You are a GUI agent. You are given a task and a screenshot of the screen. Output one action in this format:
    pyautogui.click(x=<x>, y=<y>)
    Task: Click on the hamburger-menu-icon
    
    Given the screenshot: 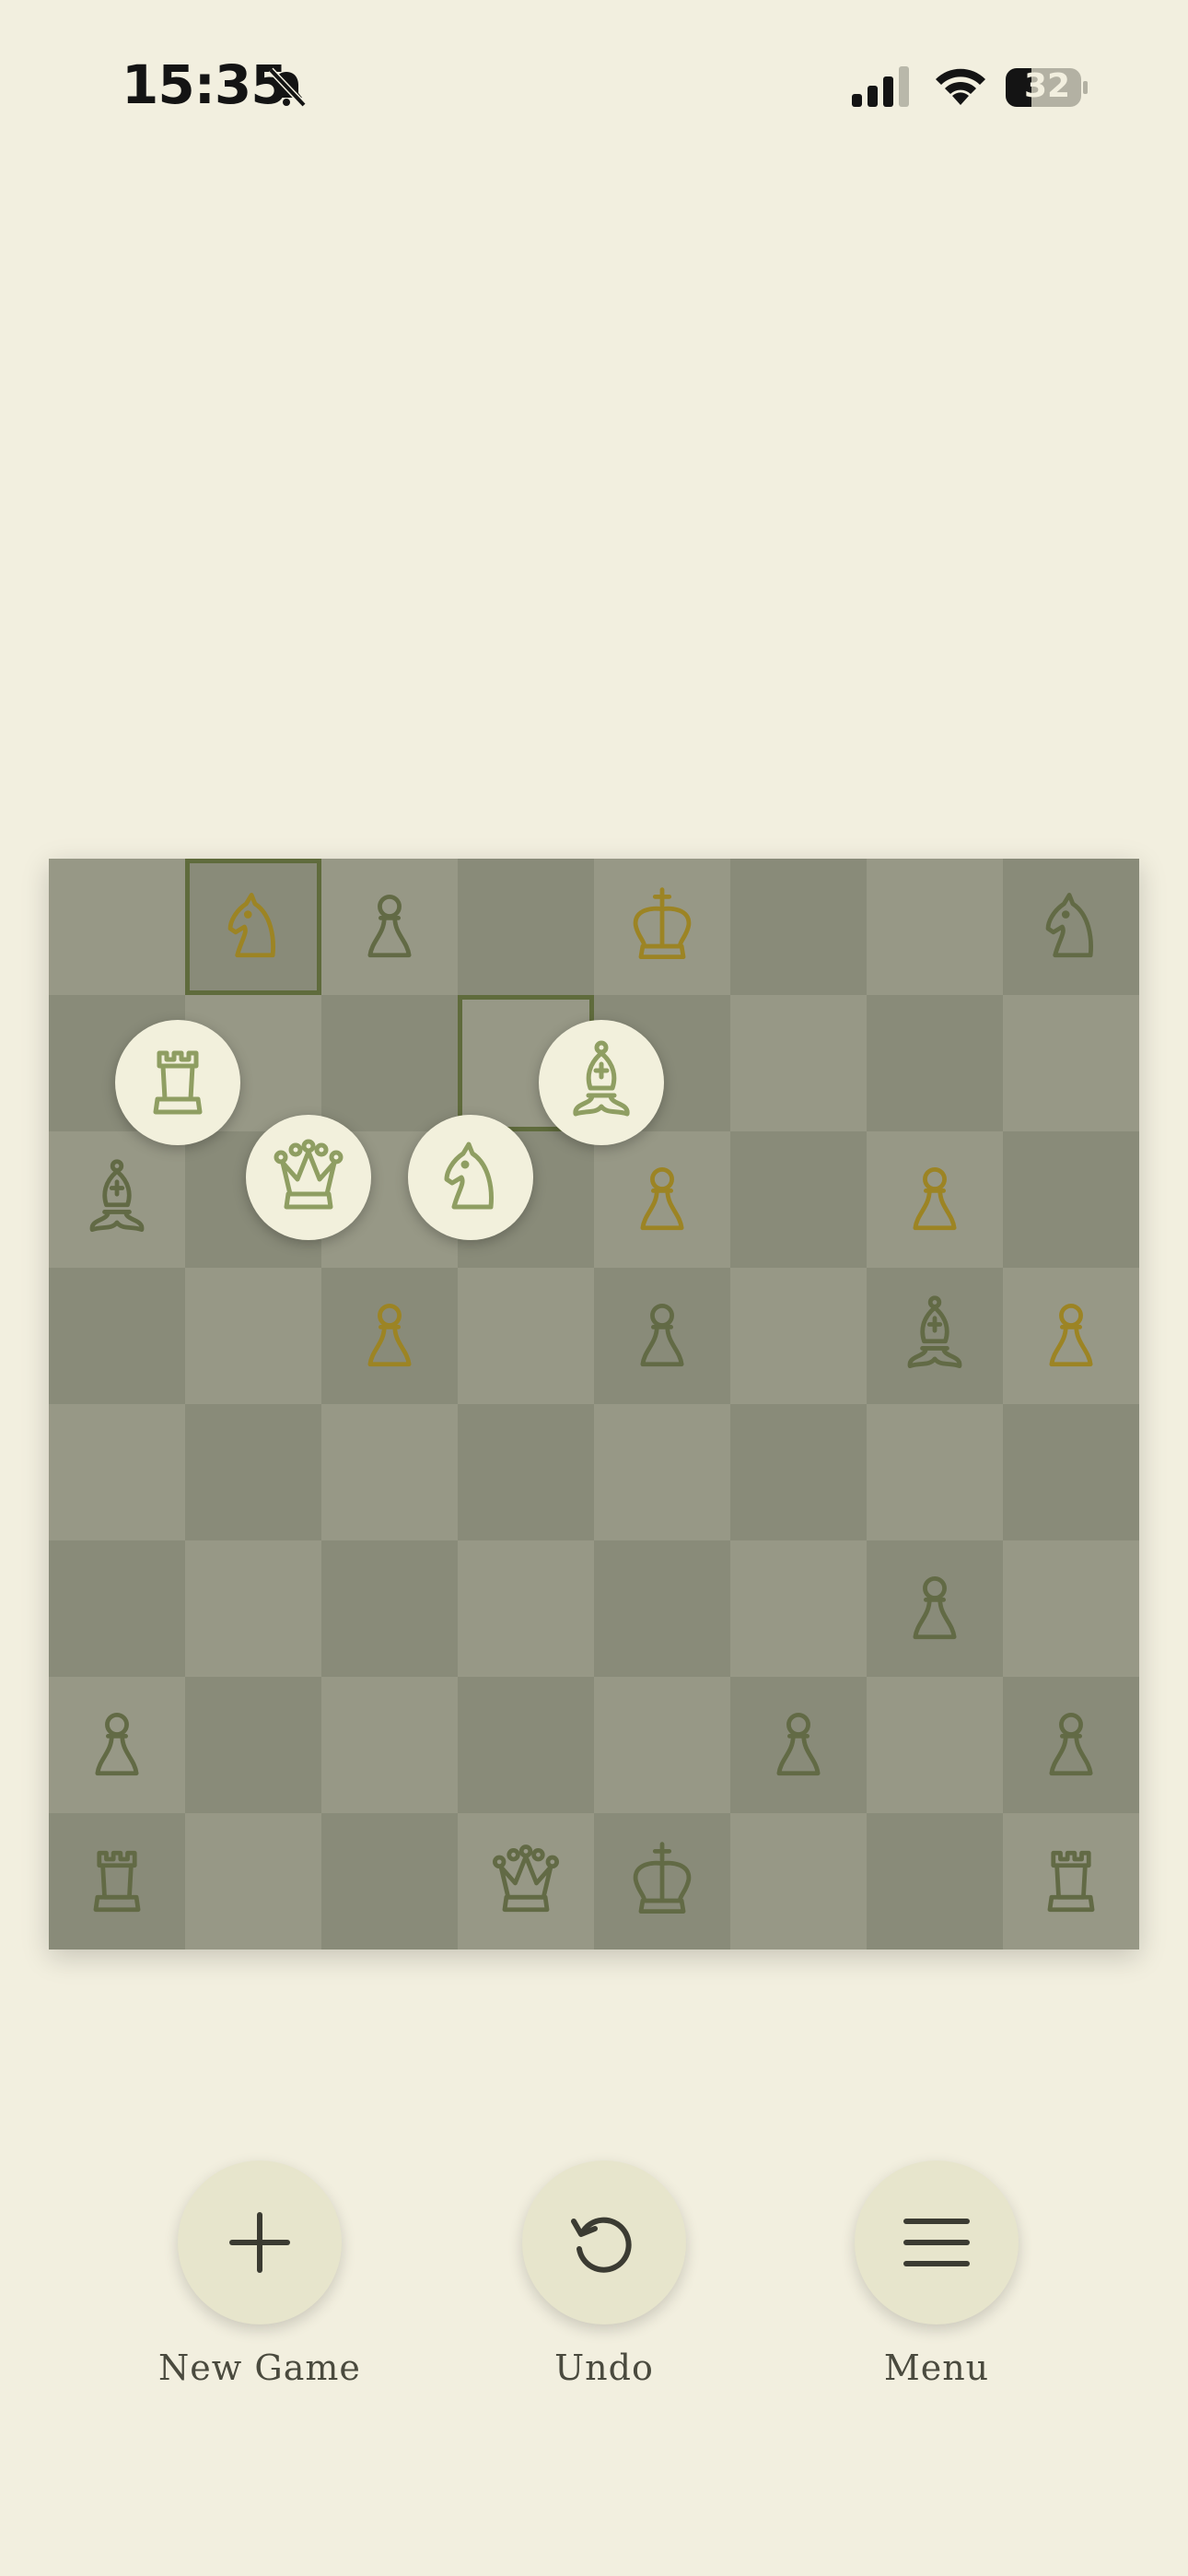 What is the action you would take?
    pyautogui.click(x=937, y=2242)
    